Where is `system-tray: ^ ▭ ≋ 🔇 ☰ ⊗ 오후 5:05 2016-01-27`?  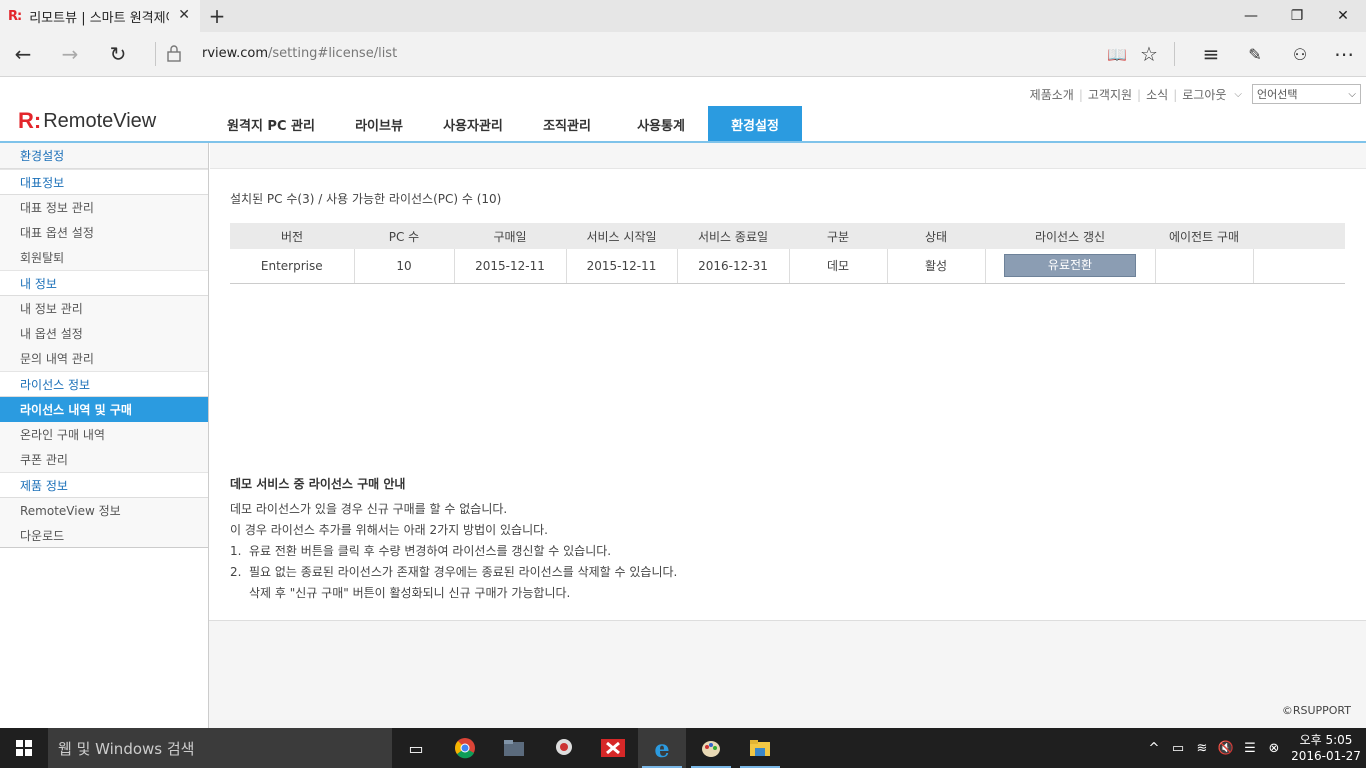
system-tray: ^ ▭ ≋ 🔇 ☰ ⊗ 오후 5:05 2016-01-27 is located at coordinates (1254, 748).